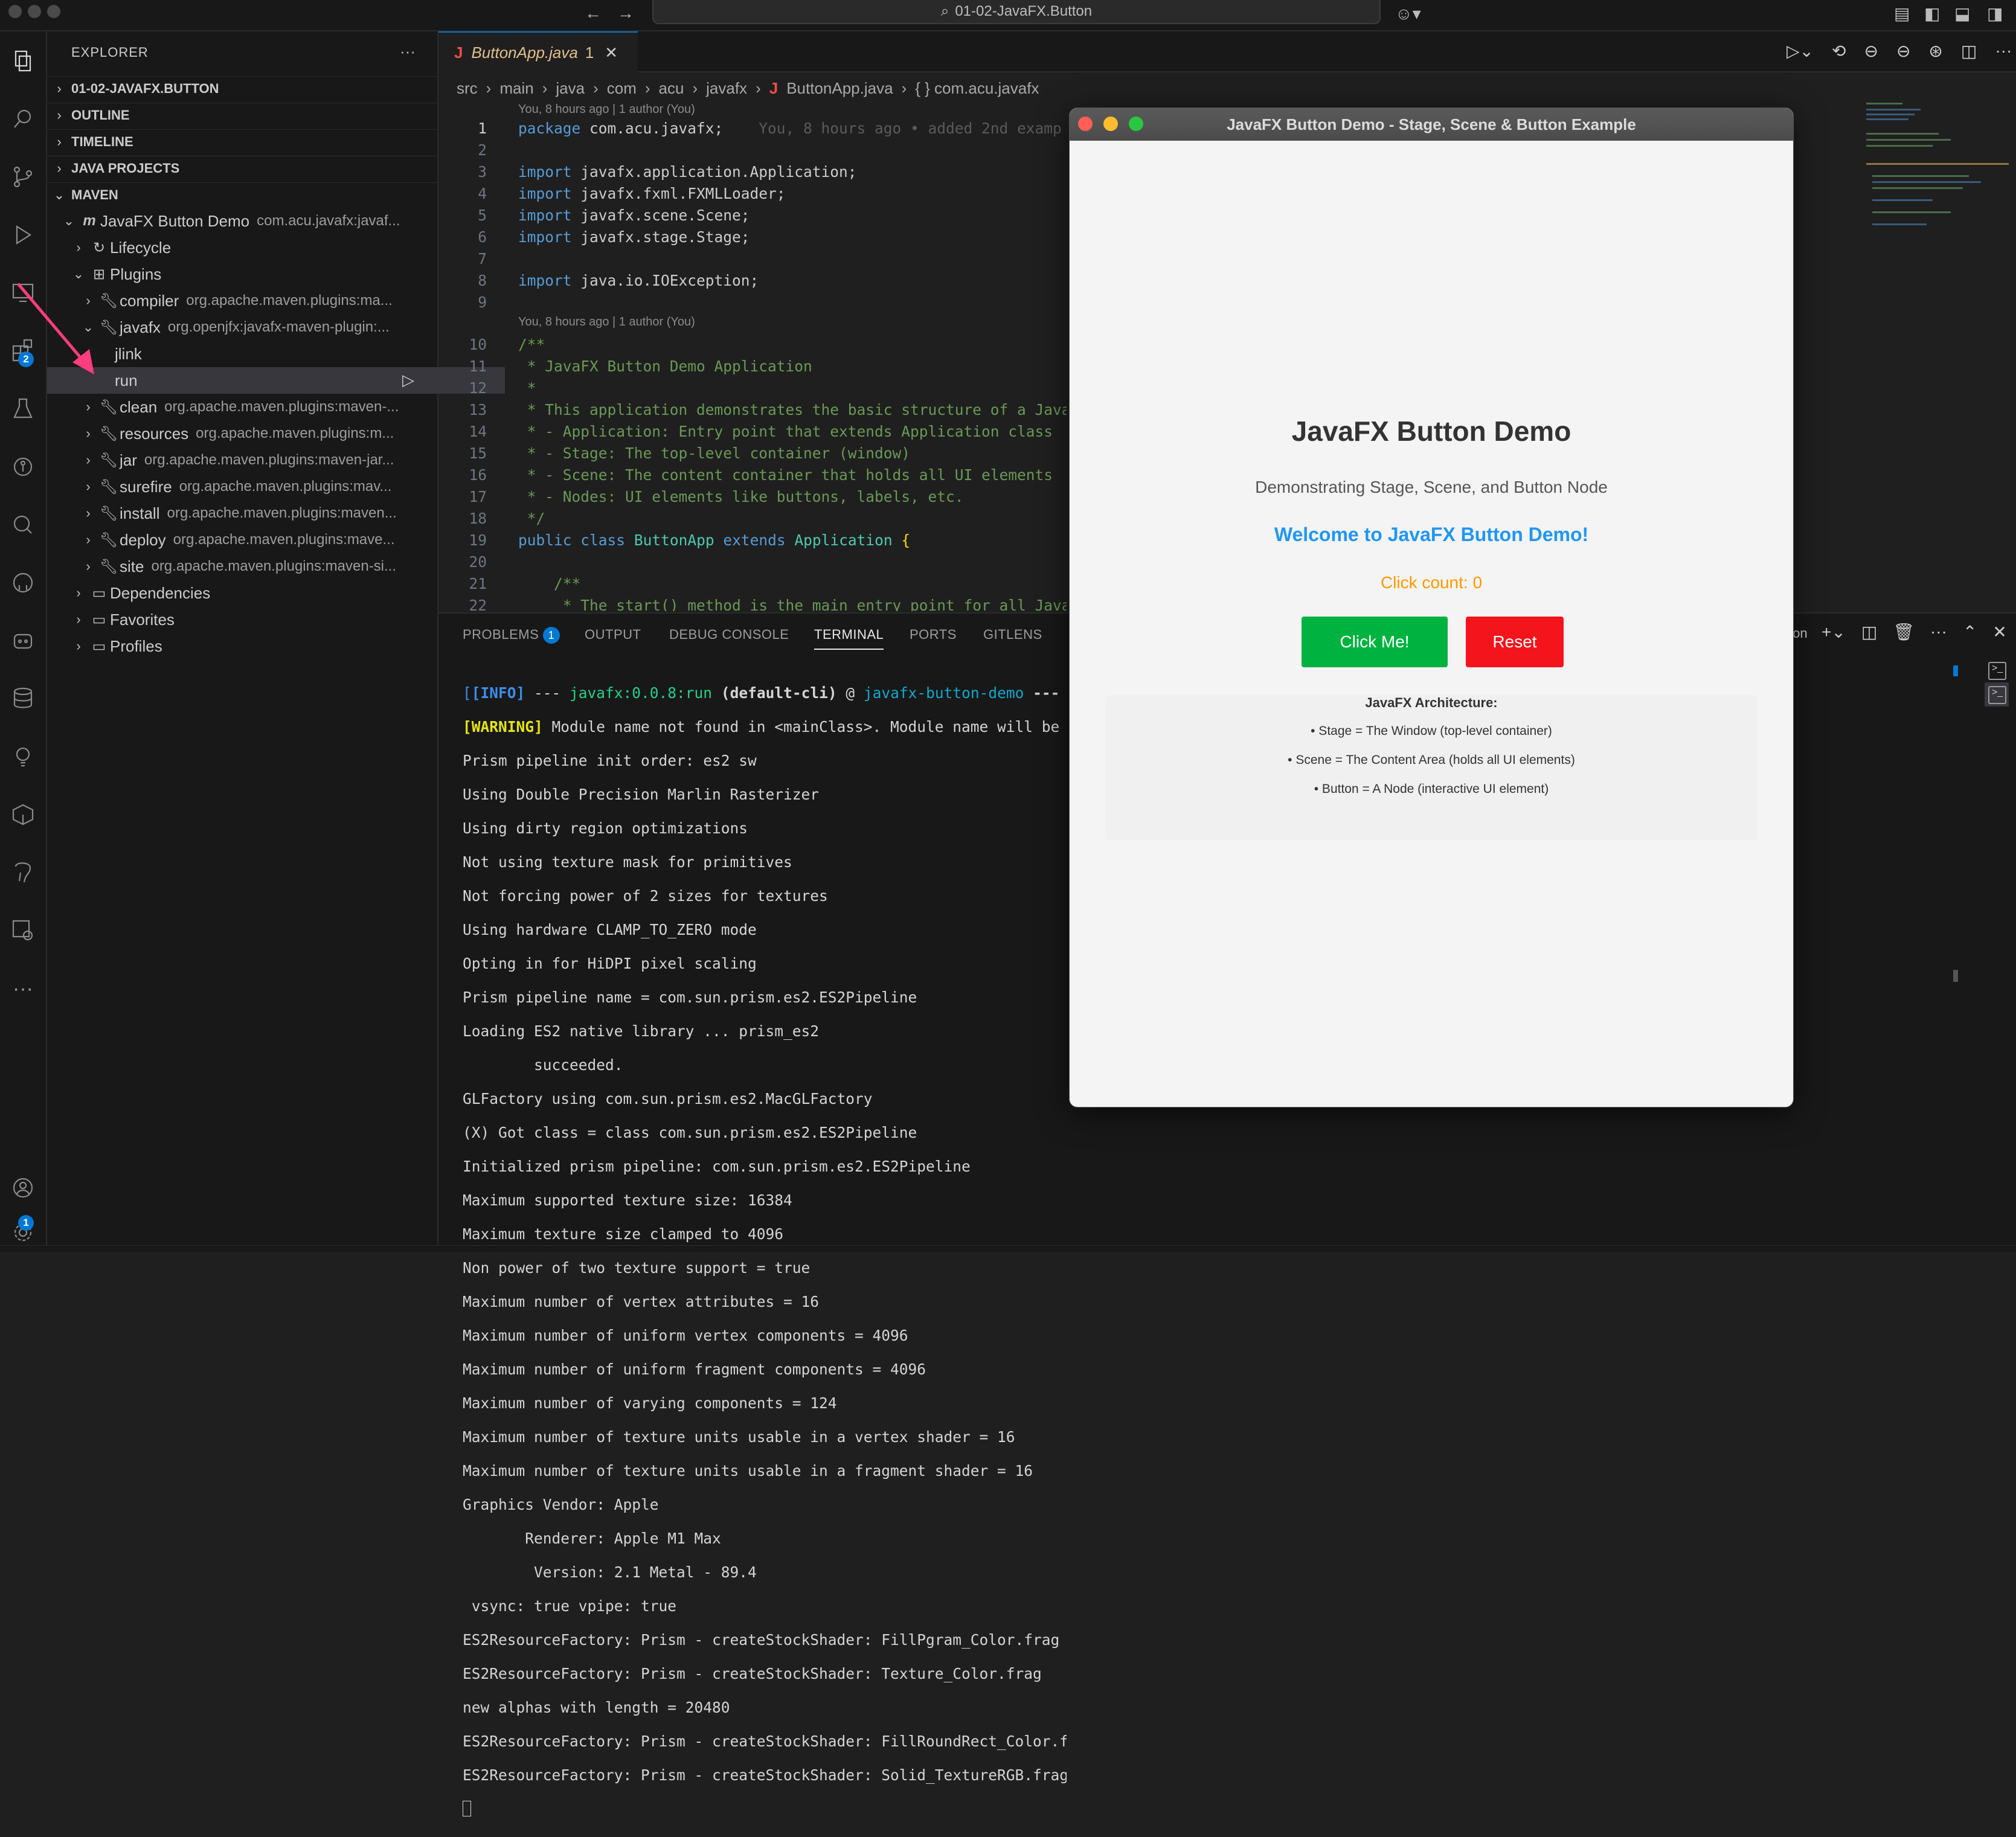 The image size is (2016, 1837). Describe the element at coordinates (516, 88) in the screenshot. I see `breadcrumb-main: main` at that location.